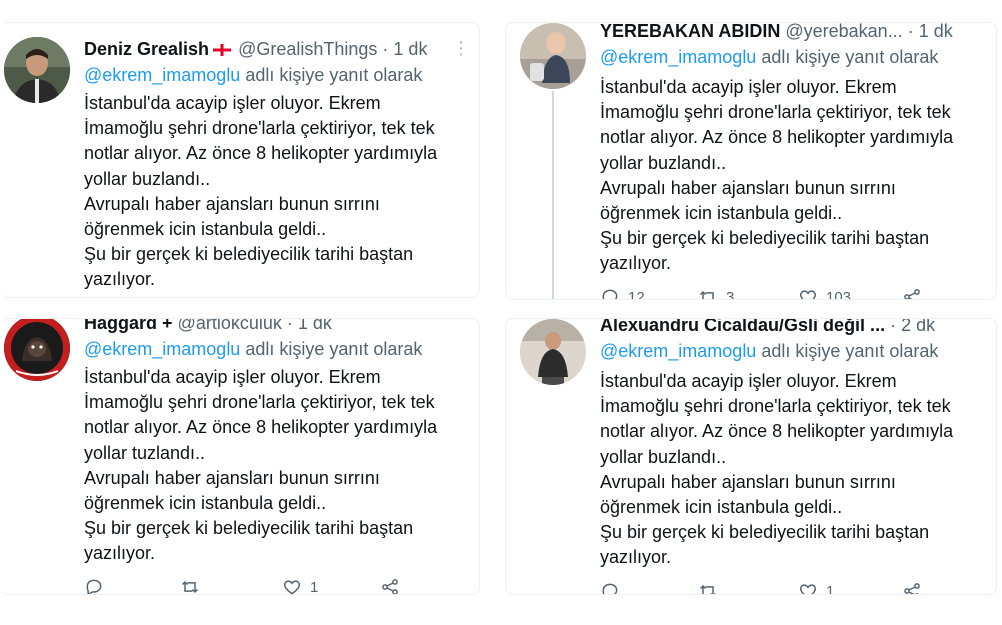 This screenshot has width=1002, height=625. Describe the element at coordinates (636, 294) in the screenshot. I see `reply-count: 12` at that location.